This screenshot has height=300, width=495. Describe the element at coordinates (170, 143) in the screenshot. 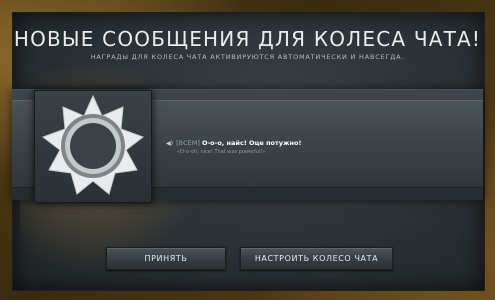

I see `speaker-icon: ◀)` at that location.